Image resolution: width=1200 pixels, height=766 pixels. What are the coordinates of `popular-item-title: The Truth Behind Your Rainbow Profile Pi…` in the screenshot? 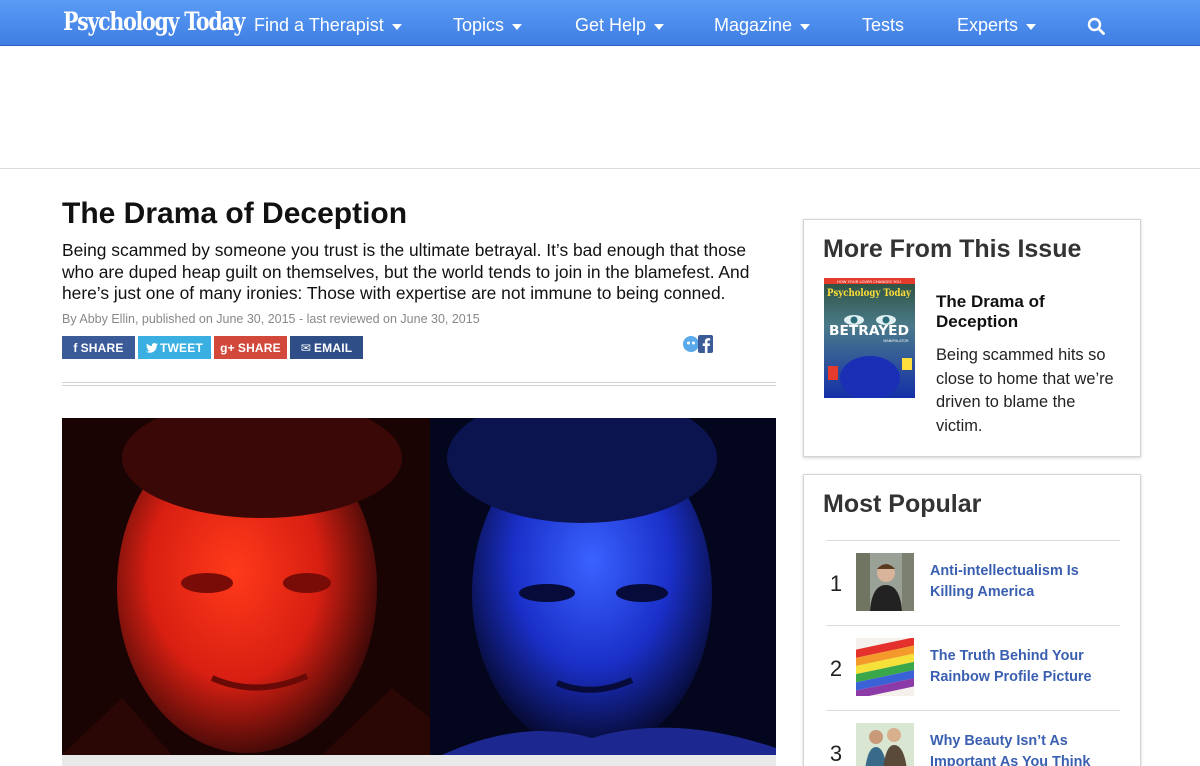 It's located at (1011, 666).